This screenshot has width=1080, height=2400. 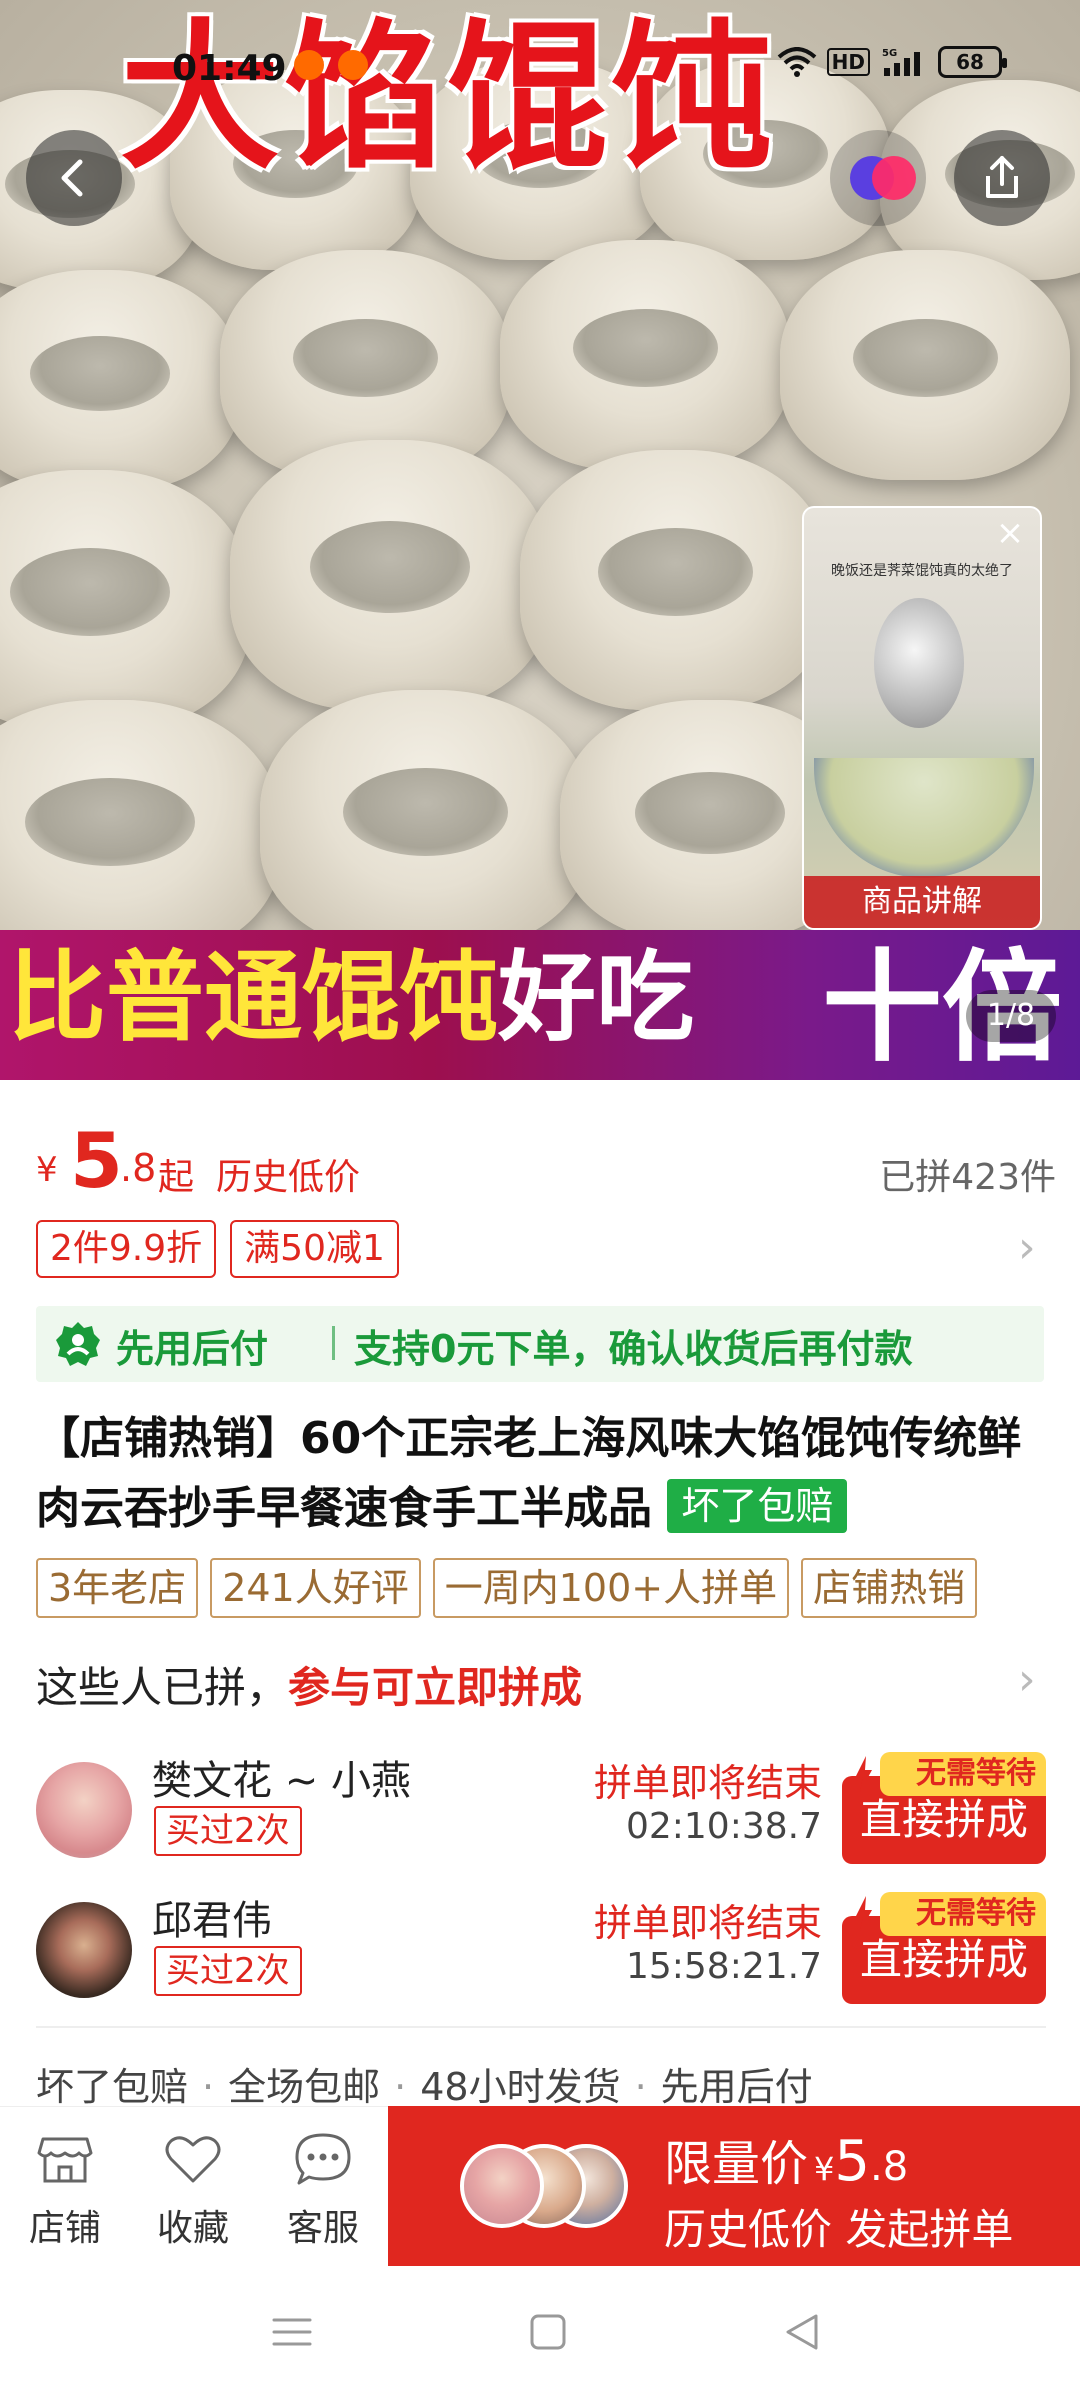 I want to click on heart-icon, so click(x=193, y=2159).